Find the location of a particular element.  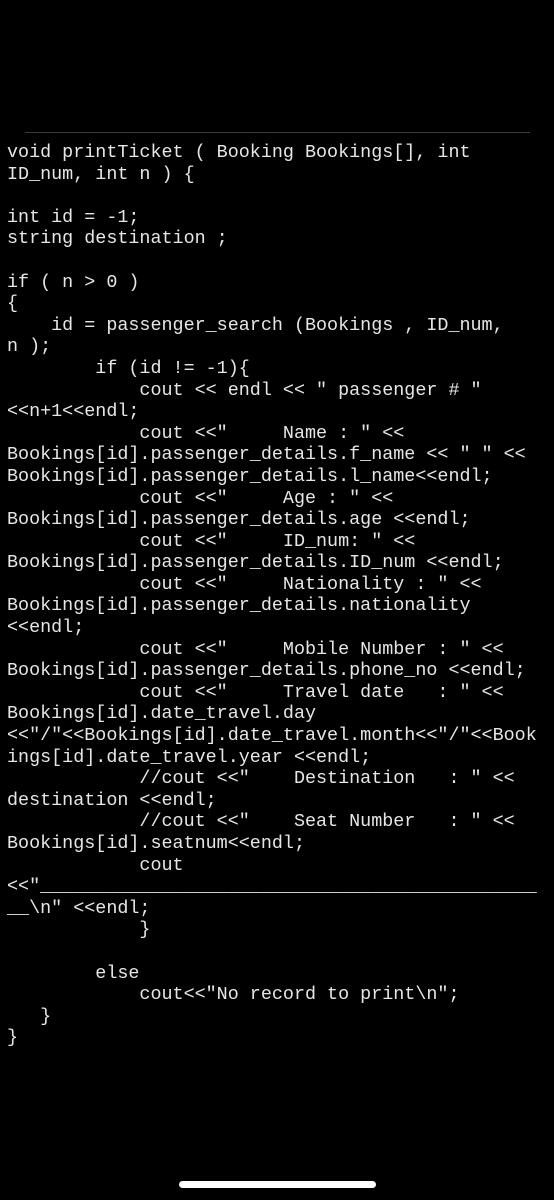

code-line: Bookings[id].date_travel.day is located at coordinates (162, 714).